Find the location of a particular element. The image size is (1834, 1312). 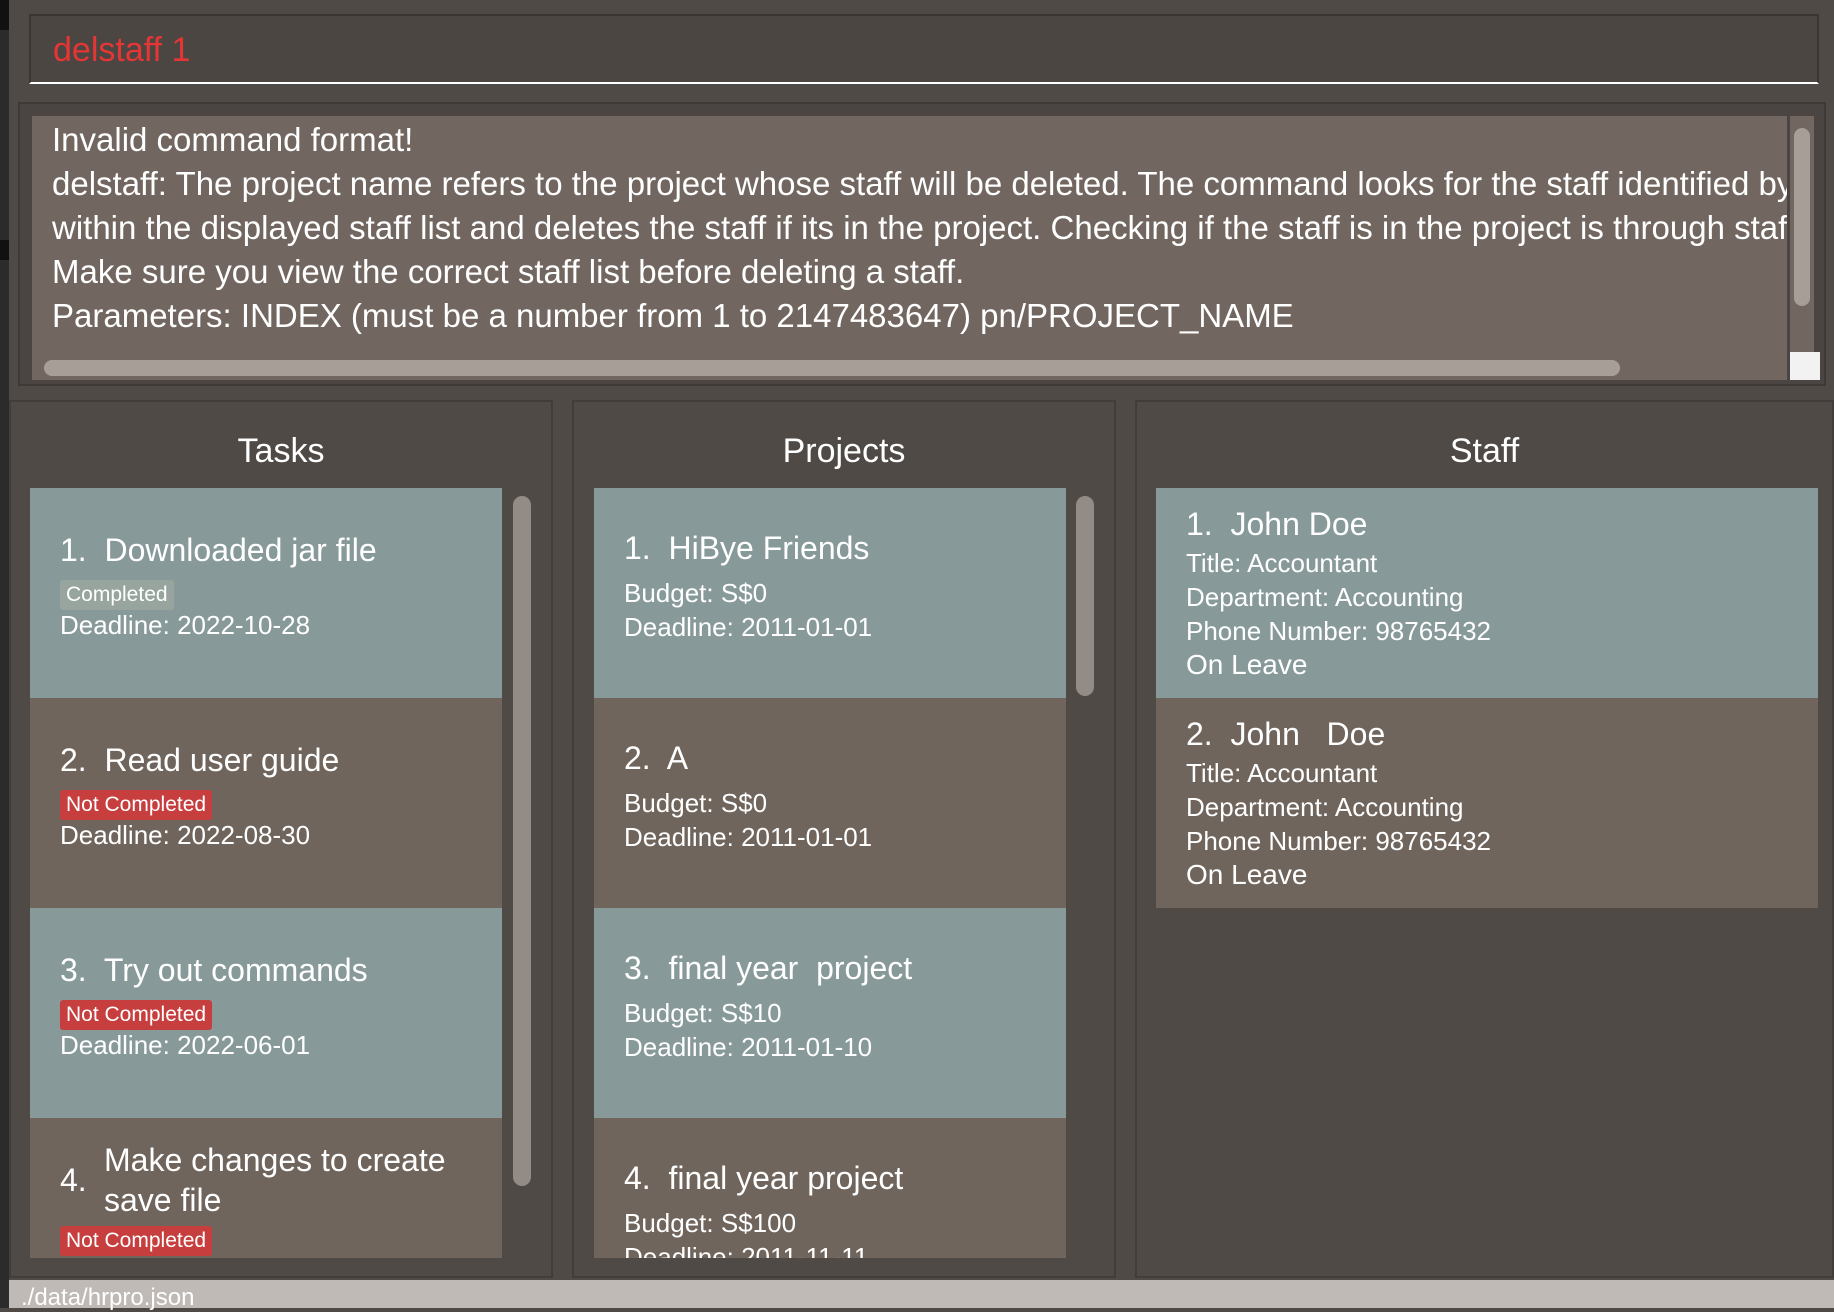

task-list-scrollbar is located at coordinates (521, 873).